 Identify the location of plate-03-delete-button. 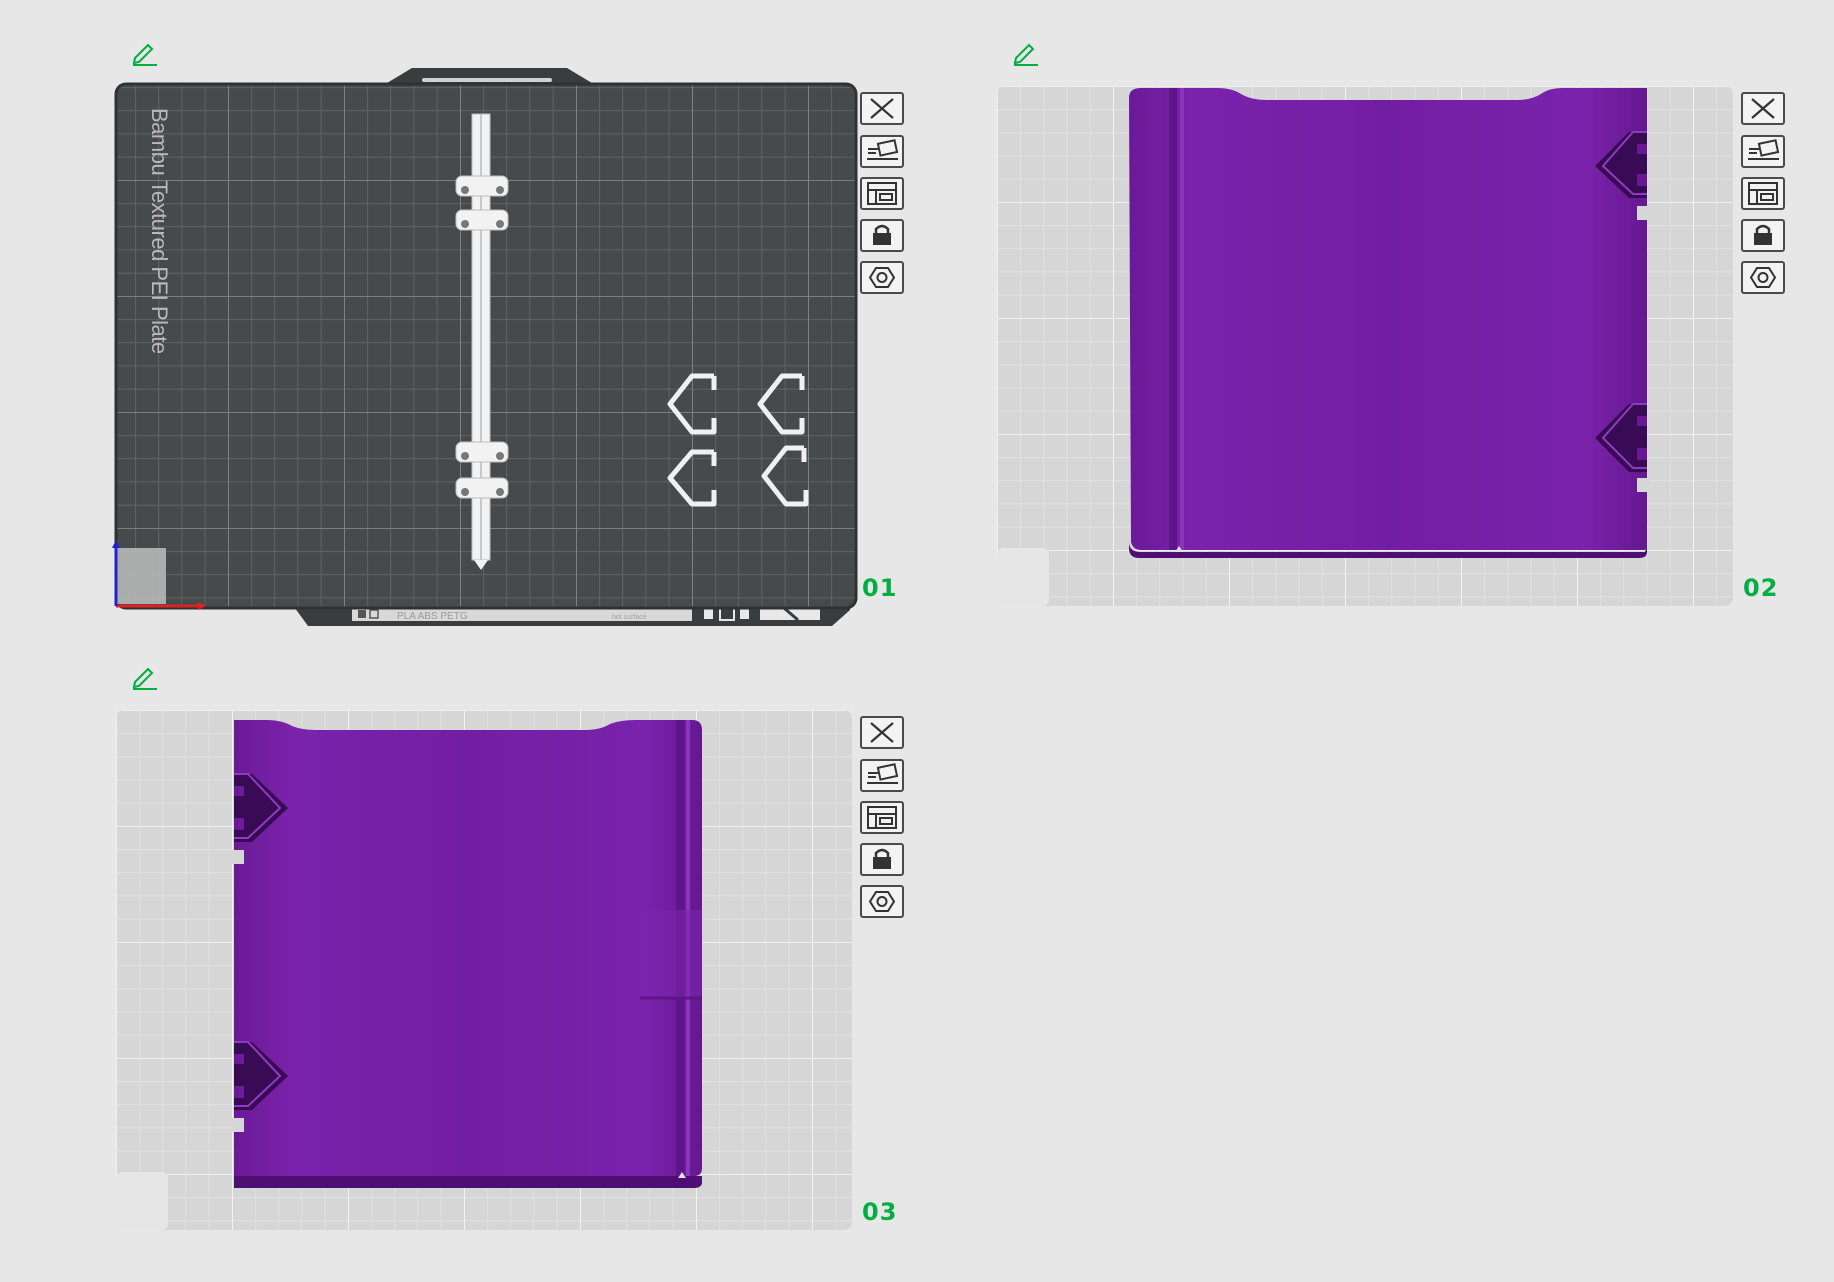
(882, 732).